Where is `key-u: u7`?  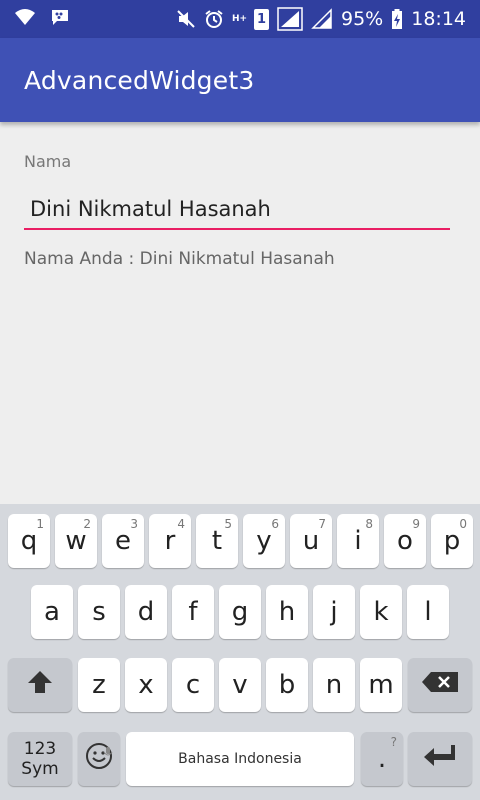 key-u: u7 is located at coordinates (311, 541).